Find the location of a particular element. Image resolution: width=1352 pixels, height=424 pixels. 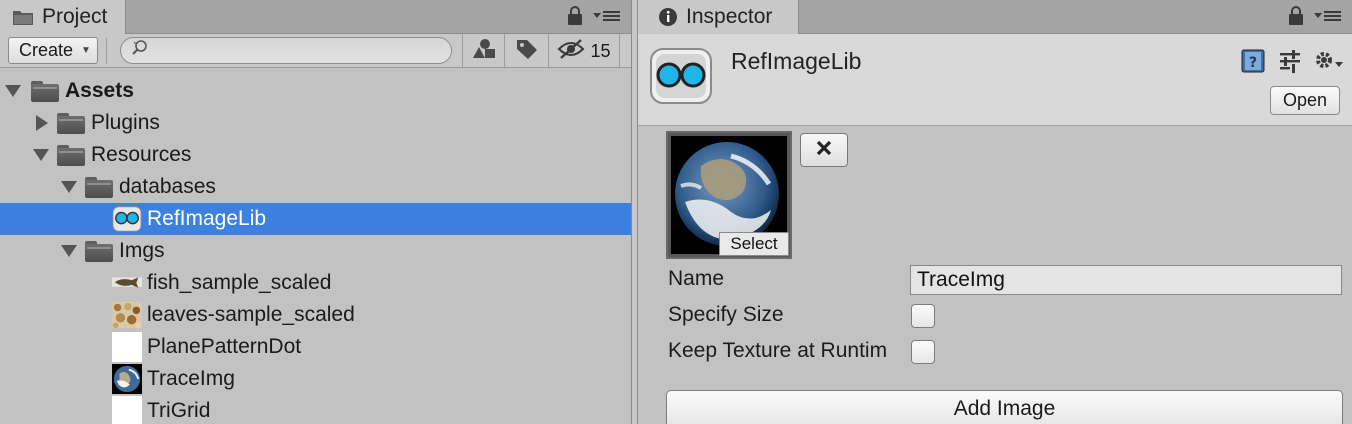

tree-item-plugins: Plugins is located at coordinates (315, 123).